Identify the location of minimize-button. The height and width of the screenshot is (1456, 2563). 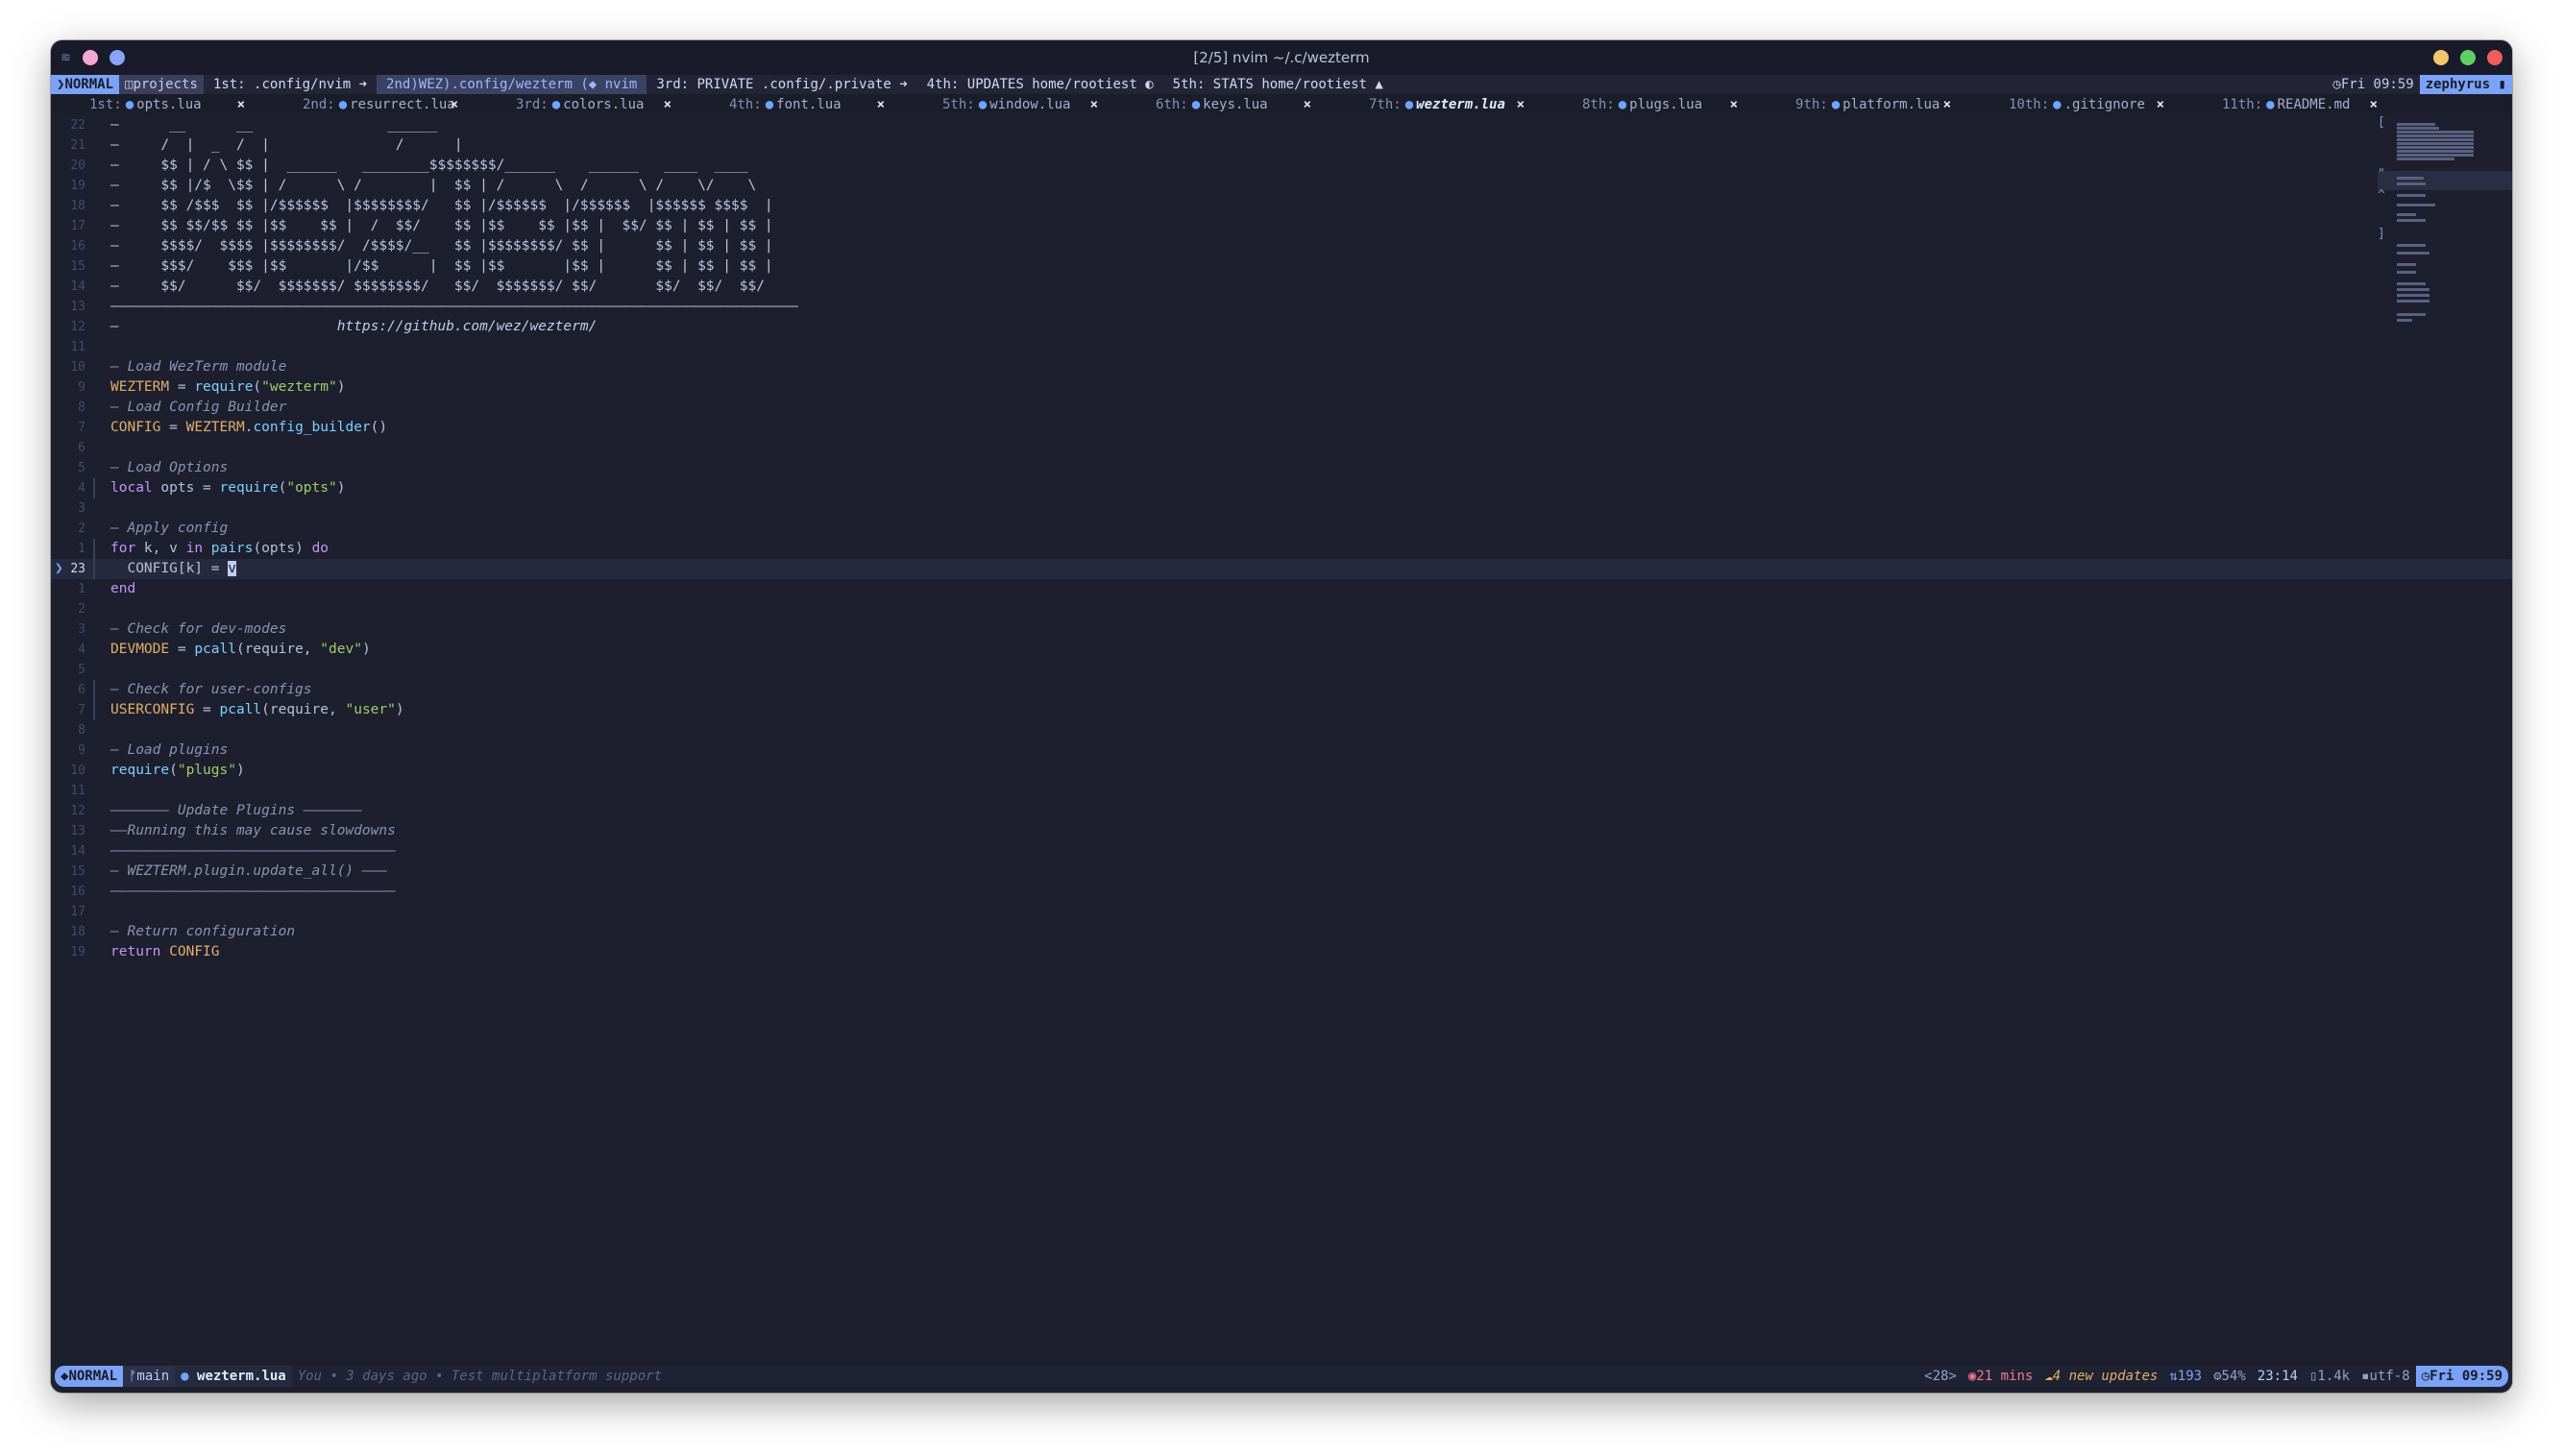
(2441, 57).